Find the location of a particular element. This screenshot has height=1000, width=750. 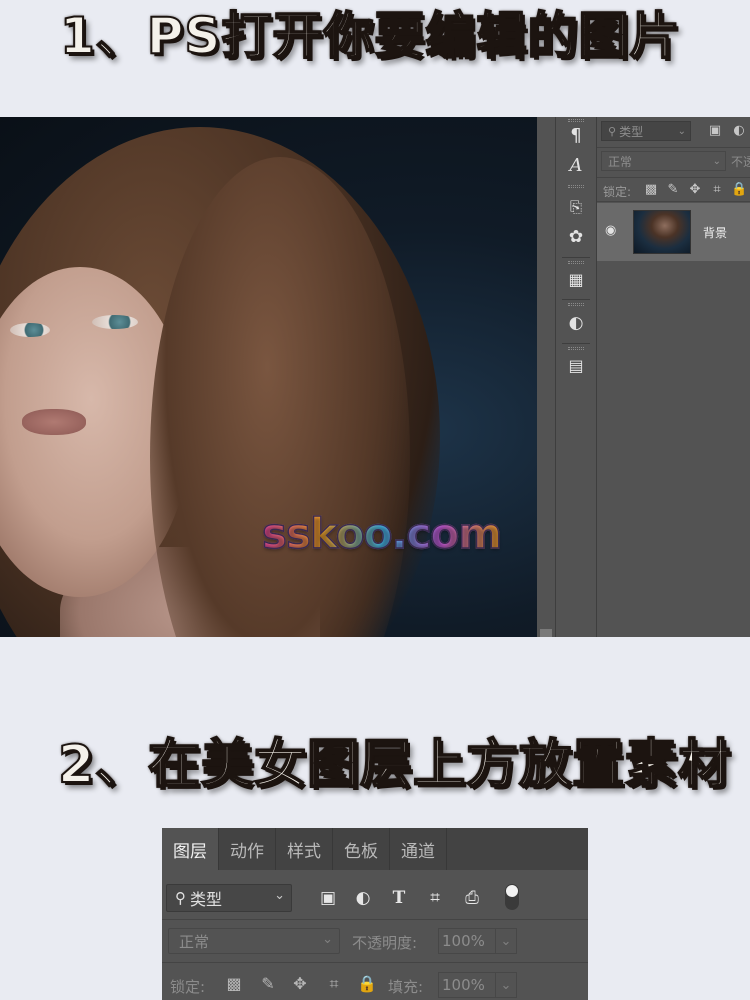

gradient-icon: ▤ is located at coordinates (576, 365).